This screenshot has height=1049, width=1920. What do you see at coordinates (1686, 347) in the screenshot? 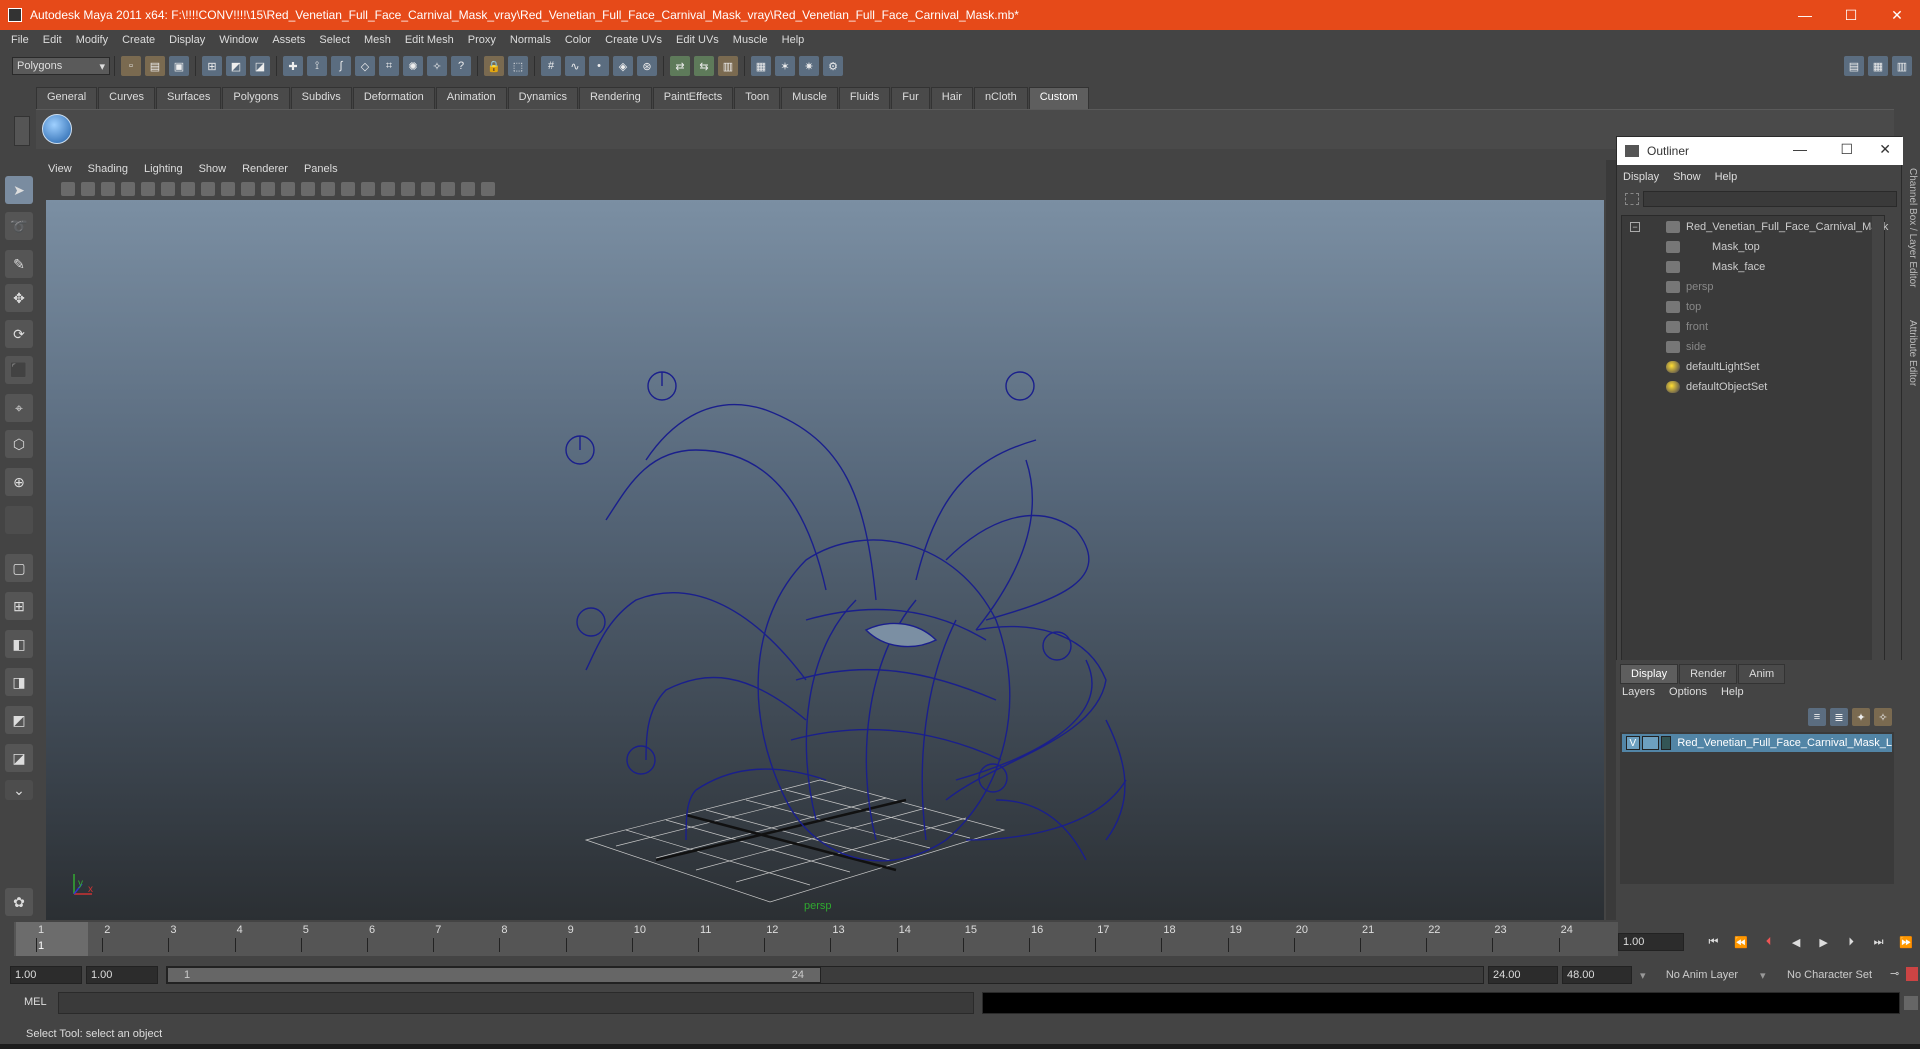
I see `outliner-item: side` at bounding box center [1686, 347].